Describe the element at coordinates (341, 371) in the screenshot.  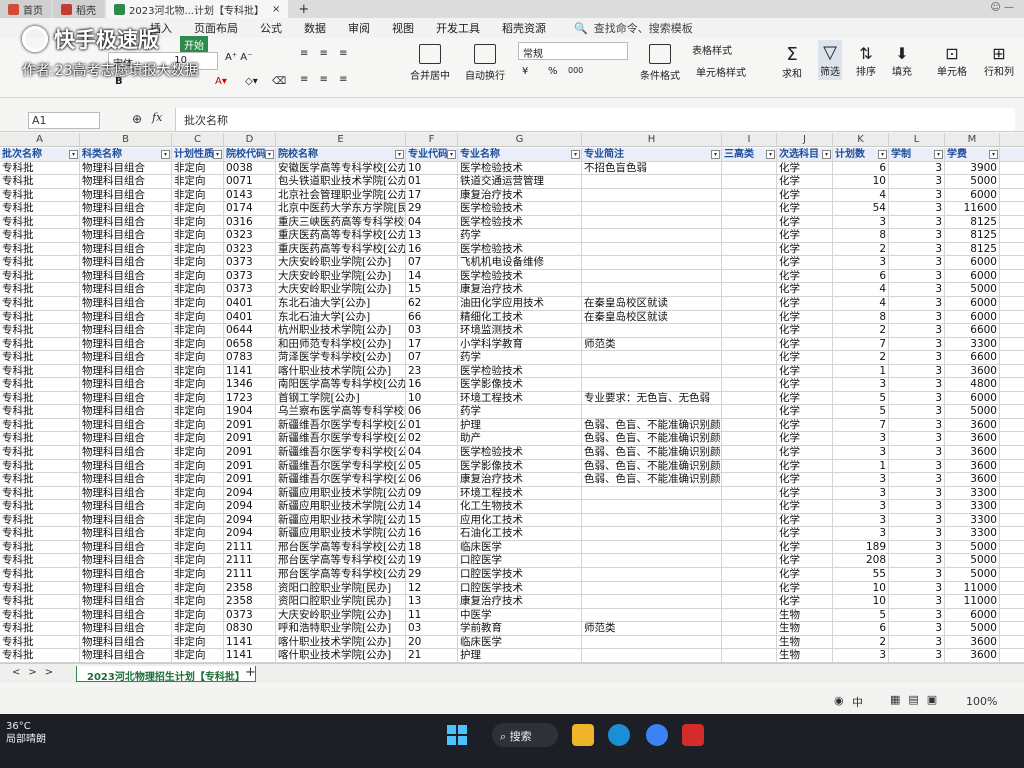
I see `table-cell: 喀什职业技术学院[公办]` at that location.